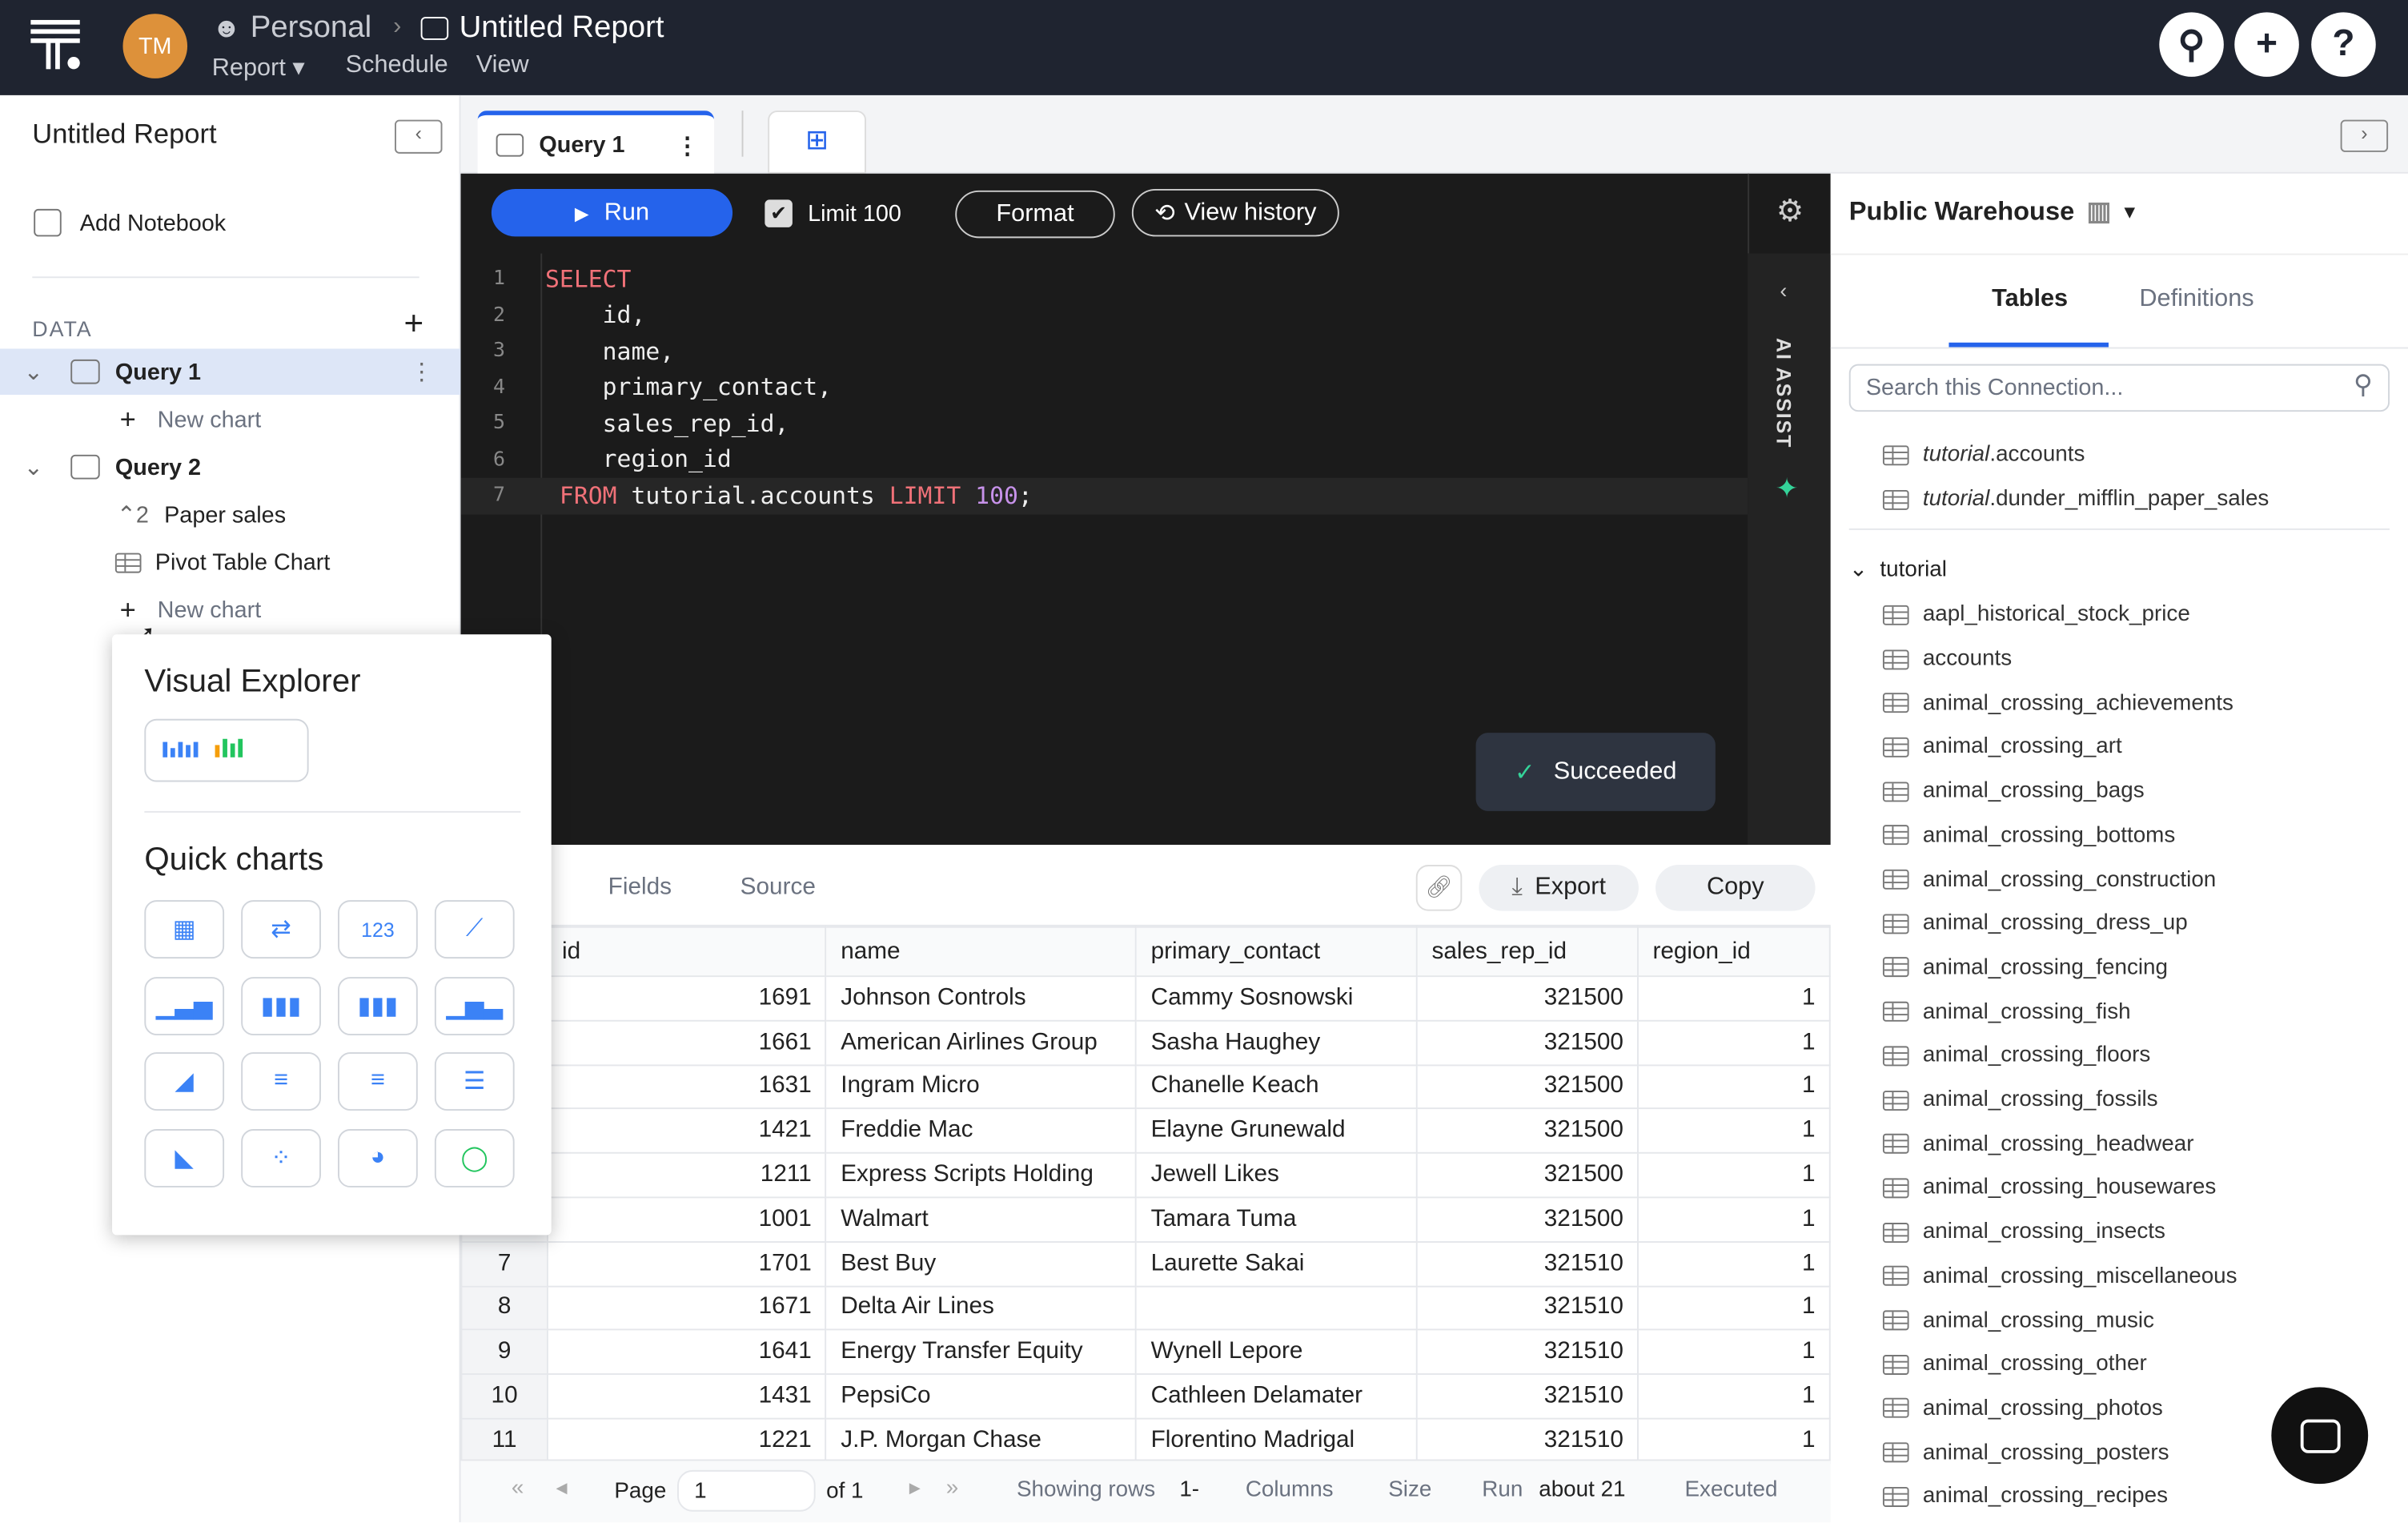 This screenshot has width=2408, height=1523. What do you see at coordinates (2364, 135) in the screenshot?
I see `collapse-right-panel-icon: ›` at bounding box center [2364, 135].